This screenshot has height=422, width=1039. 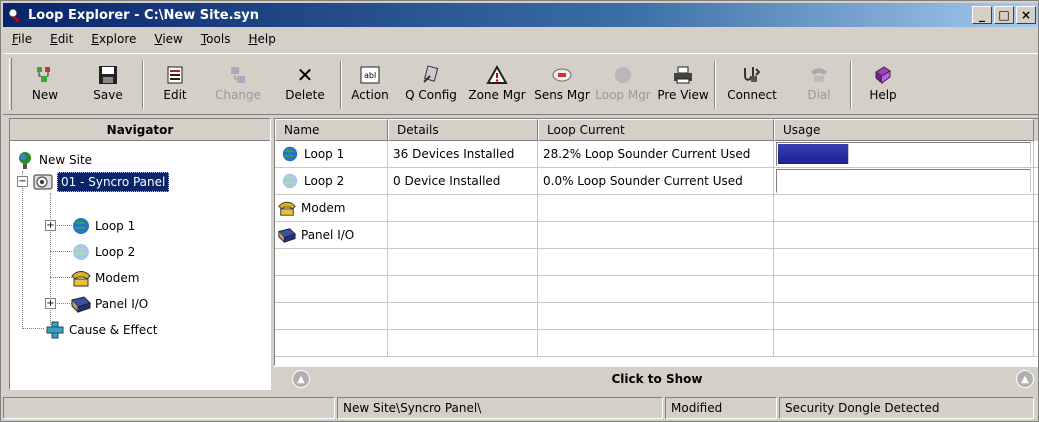 What do you see at coordinates (752, 84) in the screenshot?
I see `connect-button: Connect` at bounding box center [752, 84].